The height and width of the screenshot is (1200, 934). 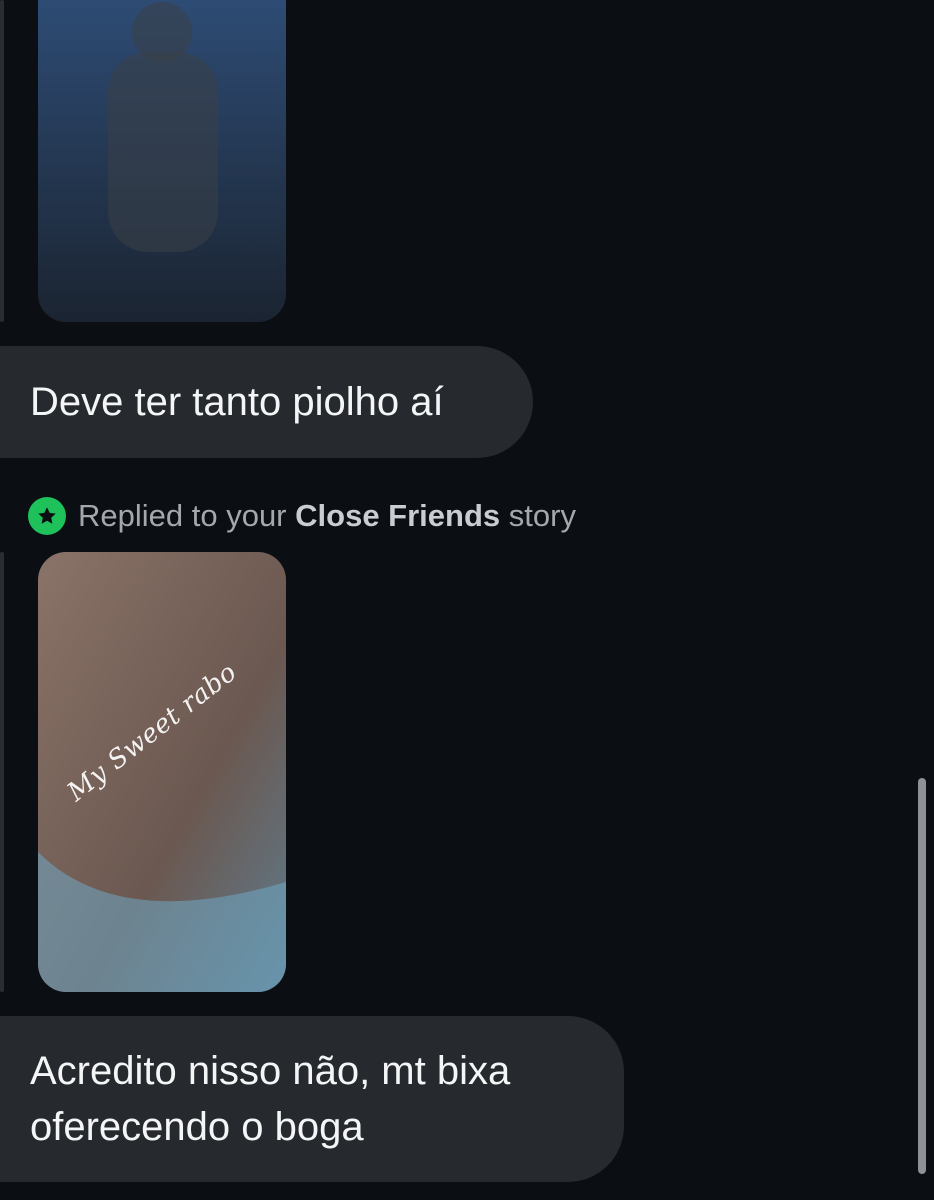 What do you see at coordinates (162, 772) in the screenshot?
I see `story-thumbnail-2: My Sweet rabo` at bounding box center [162, 772].